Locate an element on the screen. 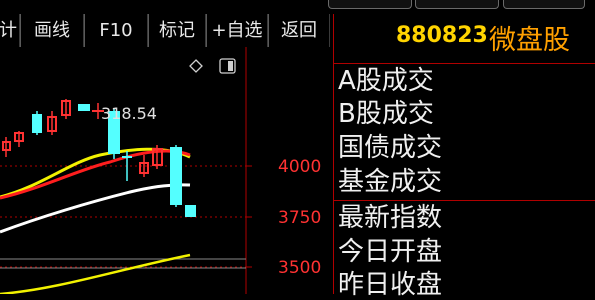 The width and height of the screenshot is (595, 300). toolbar: 计 画线 F10 标记 +自选 返回 is located at coordinates (165, 30).